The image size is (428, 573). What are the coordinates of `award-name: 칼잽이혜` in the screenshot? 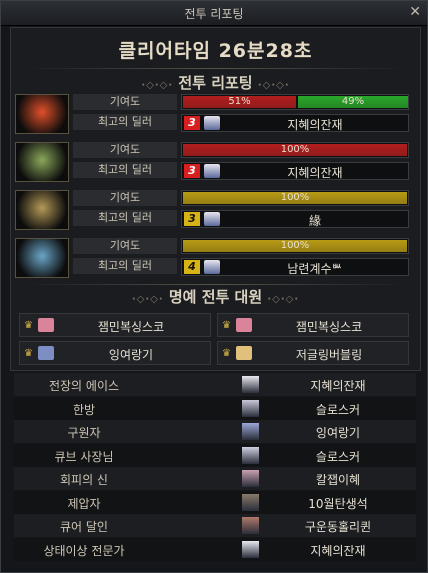 It's located at (338, 480).